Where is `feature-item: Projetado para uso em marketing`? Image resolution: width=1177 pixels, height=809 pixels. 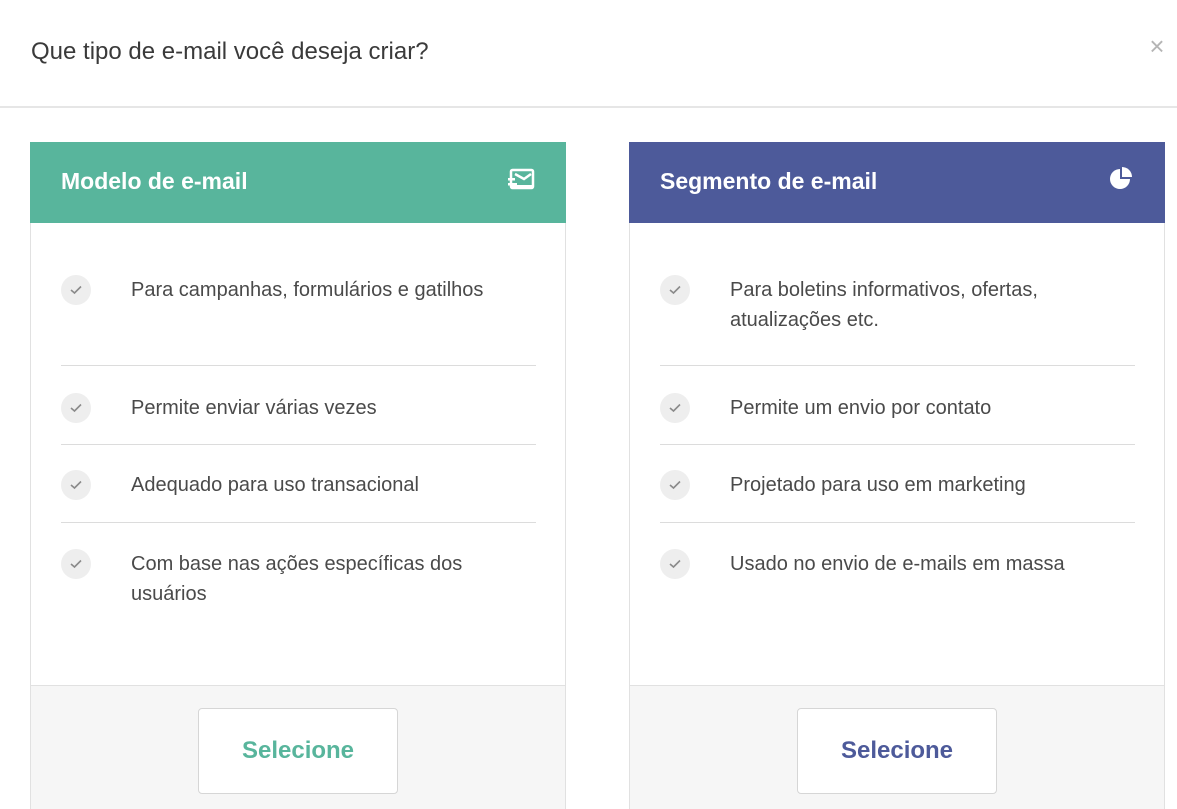
feature-item: Projetado para uso em marketing is located at coordinates (897, 484).